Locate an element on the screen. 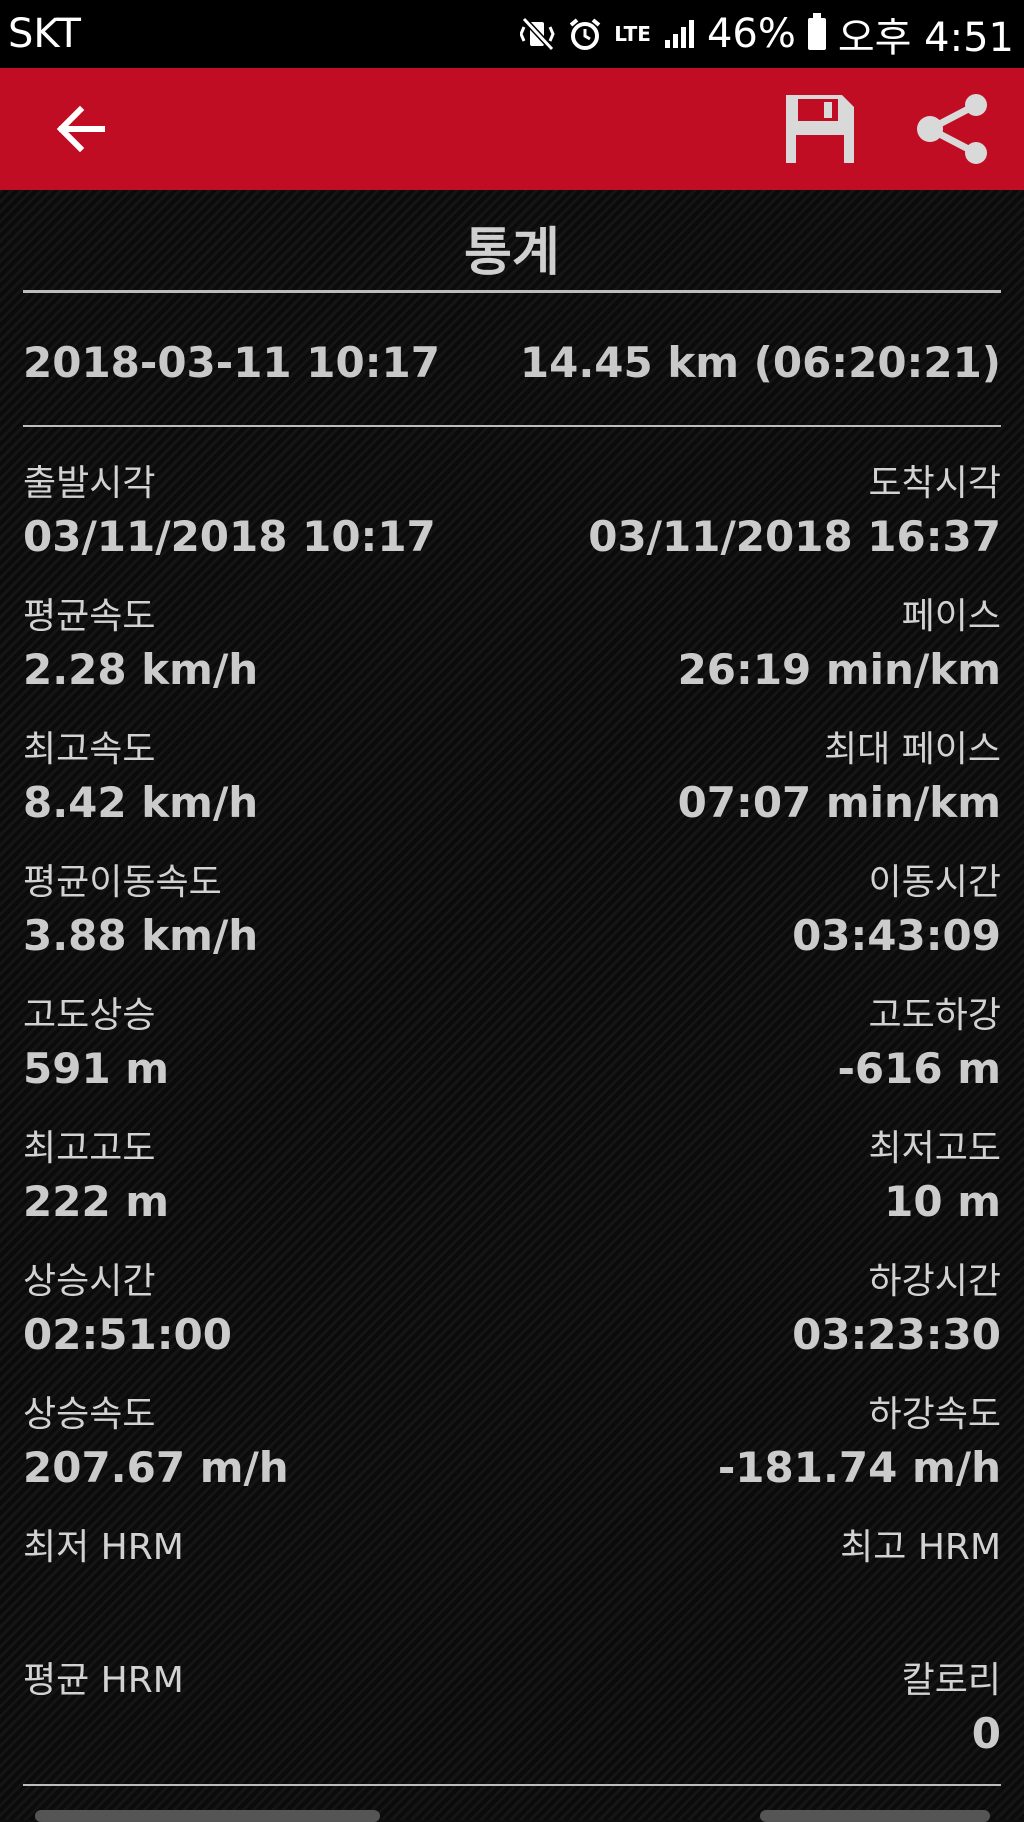  stat-row: 최고고도 222 m 최저고도 10 m is located at coordinates (512, 1180).